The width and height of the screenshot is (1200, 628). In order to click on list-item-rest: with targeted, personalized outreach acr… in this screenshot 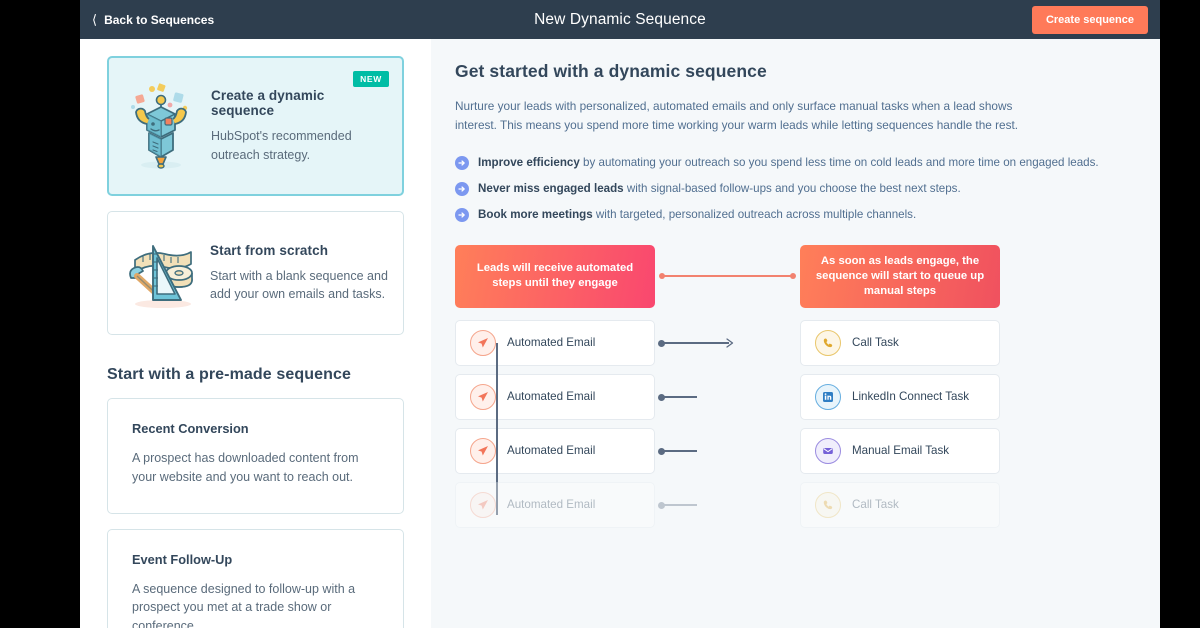, I will do `click(754, 215)`.